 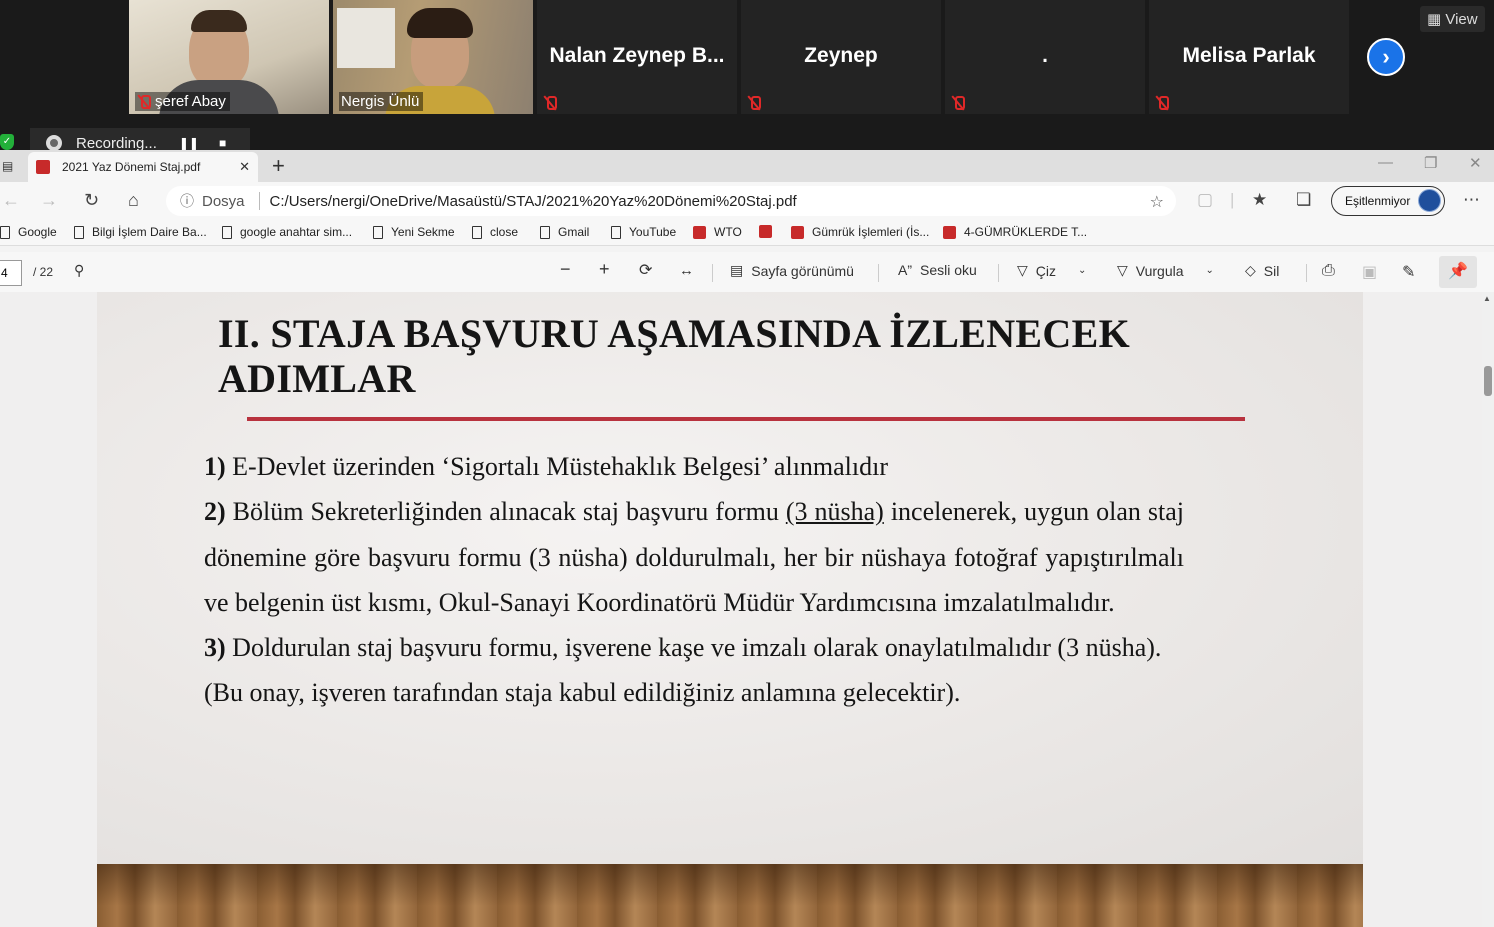 I want to click on page-number-input, so click(x=11, y=273).